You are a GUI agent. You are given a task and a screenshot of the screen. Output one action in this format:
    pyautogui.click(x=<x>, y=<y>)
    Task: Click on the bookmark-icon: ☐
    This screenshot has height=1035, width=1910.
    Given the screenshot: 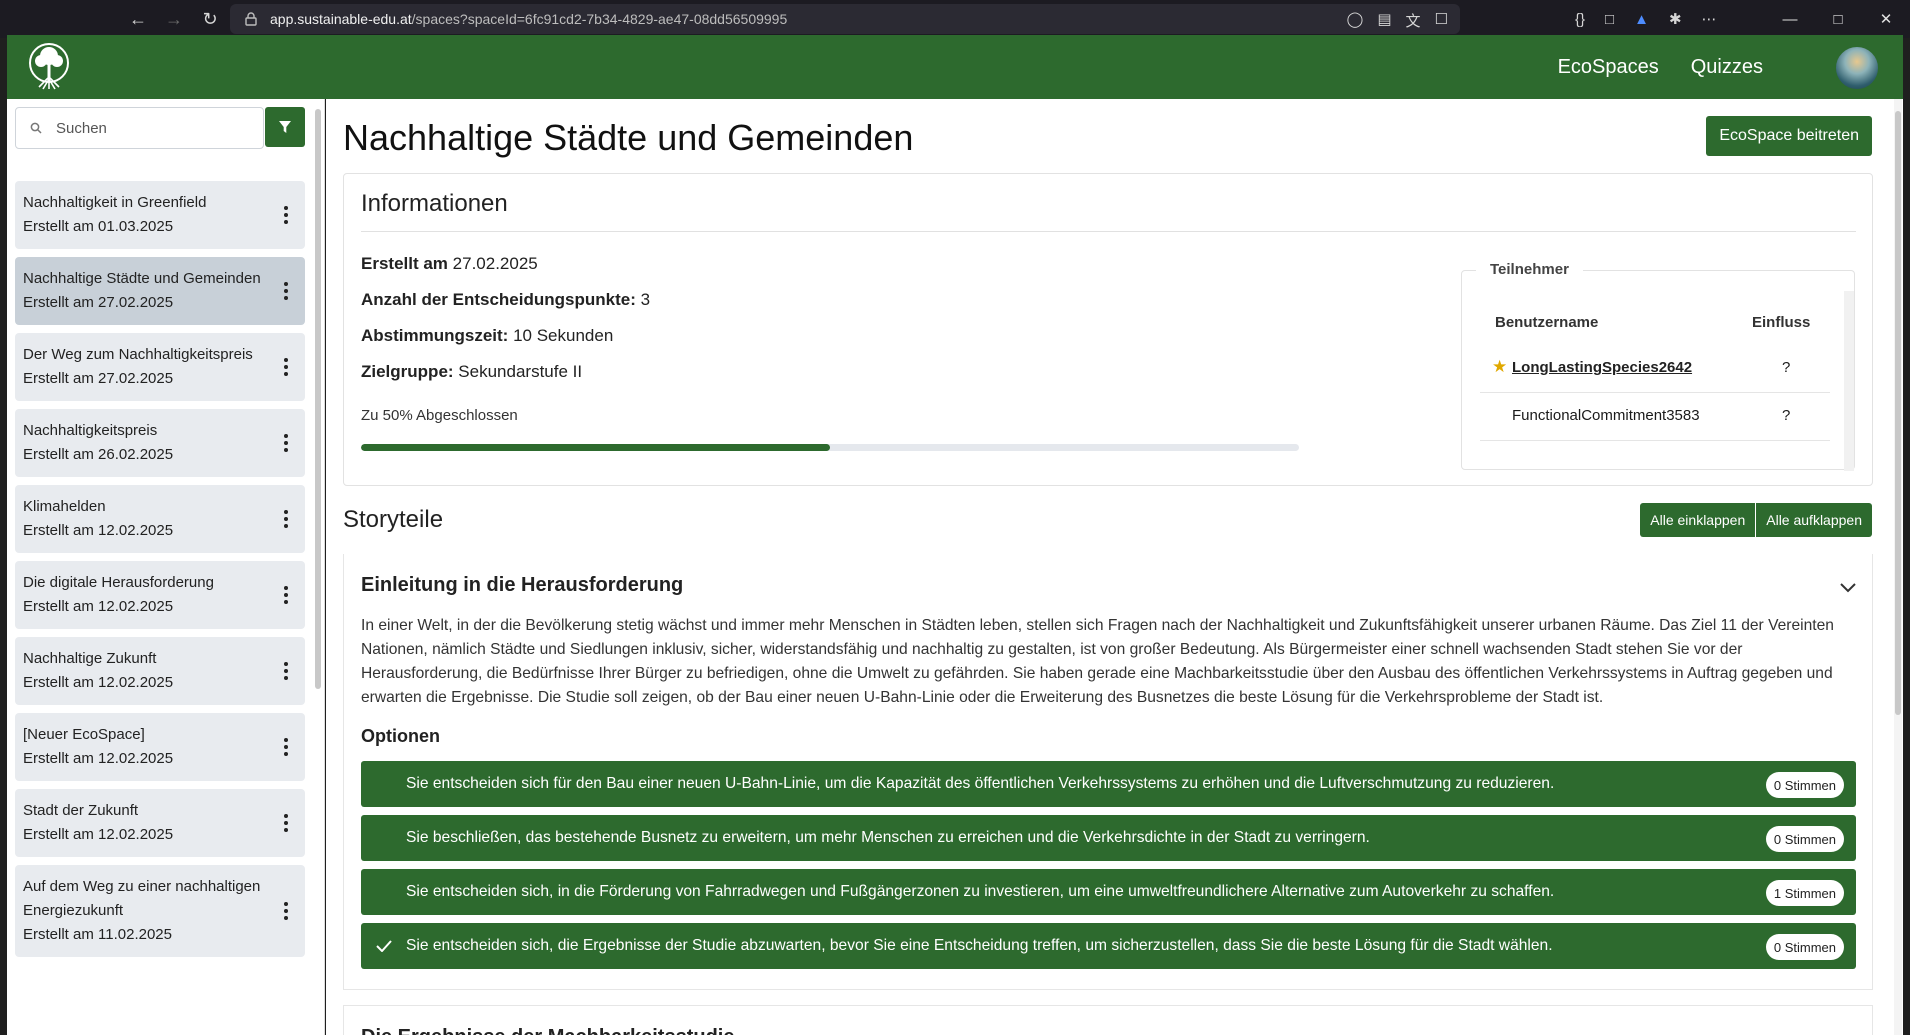 What is the action you would take?
    pyautogui.click(x=1441, y=20)
    